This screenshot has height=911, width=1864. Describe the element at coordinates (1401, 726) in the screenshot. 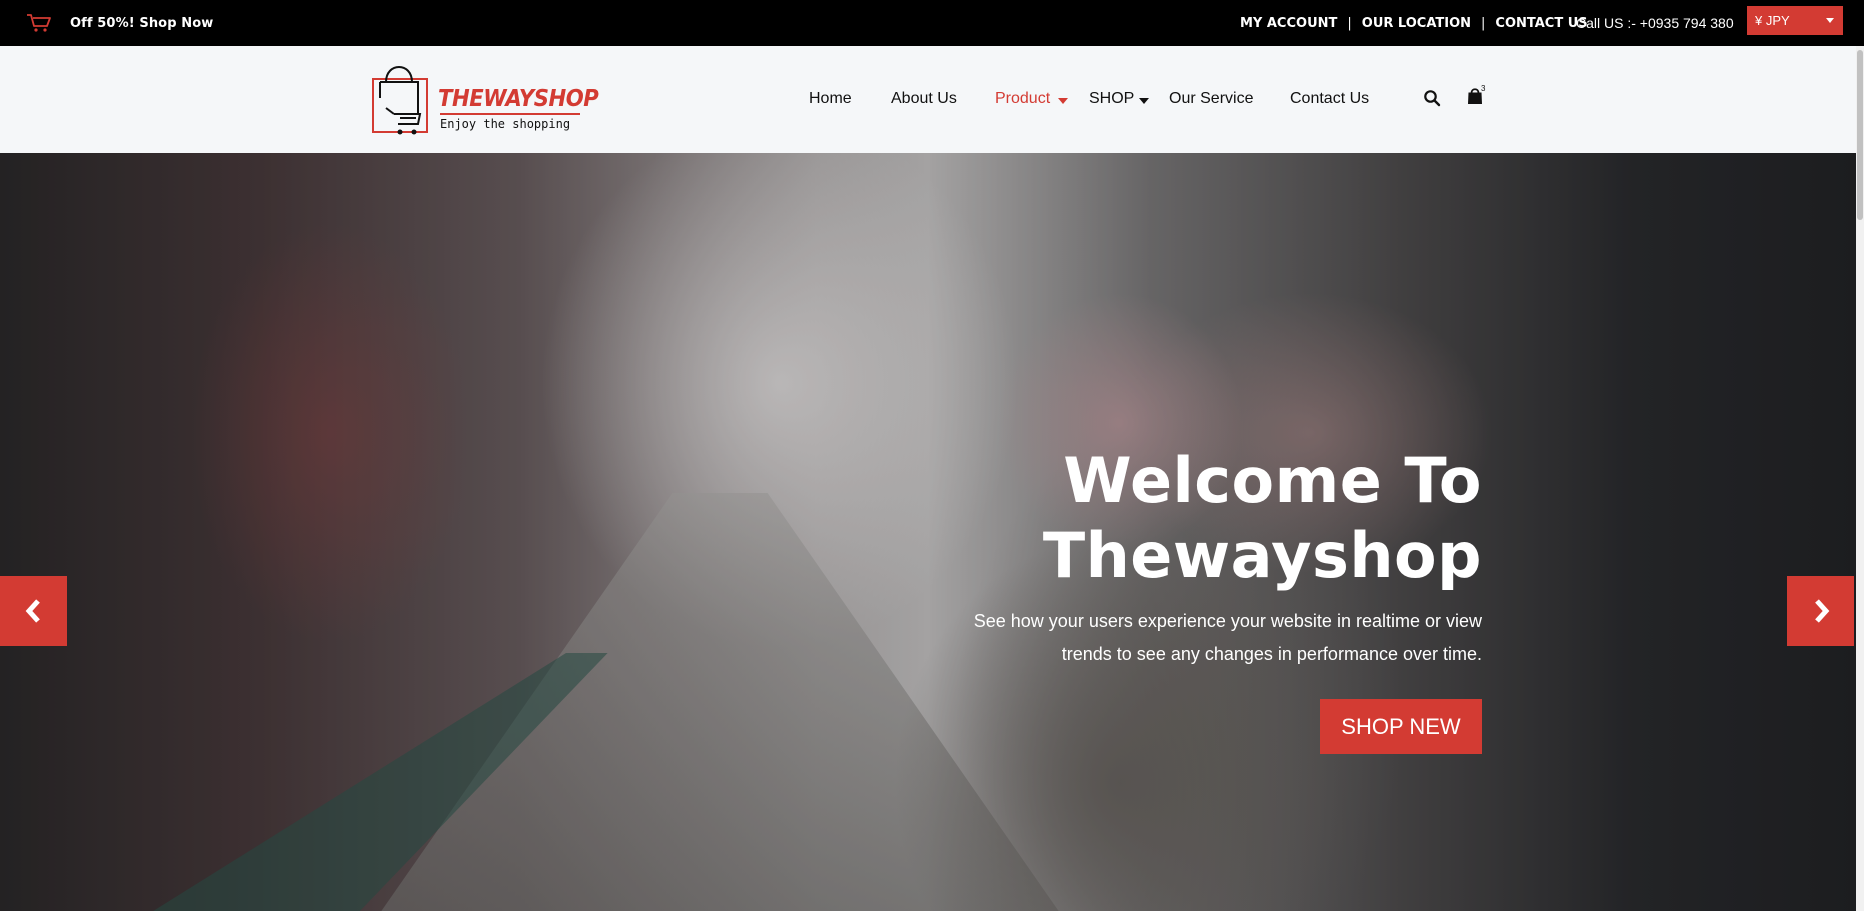

I see `shop-new-button: SHOP NEW` at that location.